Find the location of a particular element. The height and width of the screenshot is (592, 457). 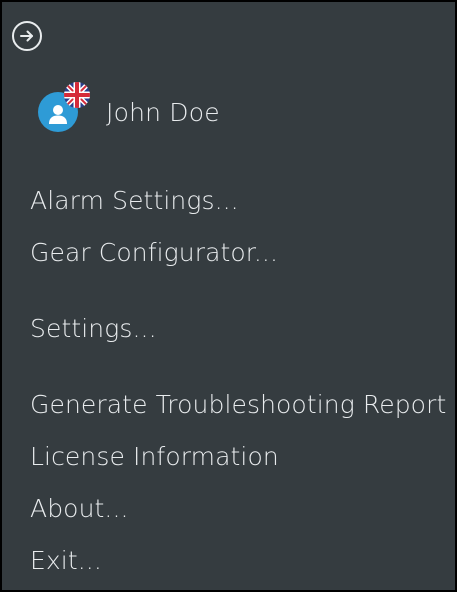

user-profile: John Doe is located at coordinates (129, 111).